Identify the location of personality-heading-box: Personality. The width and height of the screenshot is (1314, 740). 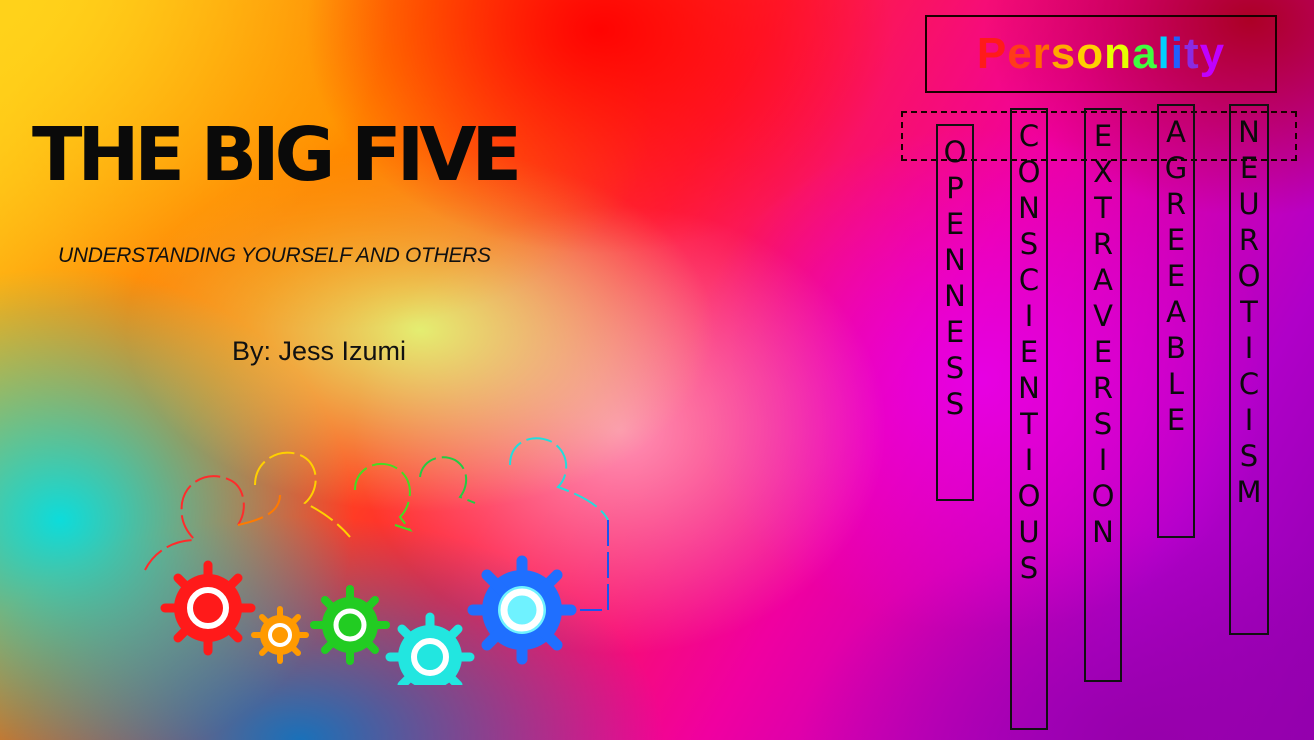
(1101, 54).